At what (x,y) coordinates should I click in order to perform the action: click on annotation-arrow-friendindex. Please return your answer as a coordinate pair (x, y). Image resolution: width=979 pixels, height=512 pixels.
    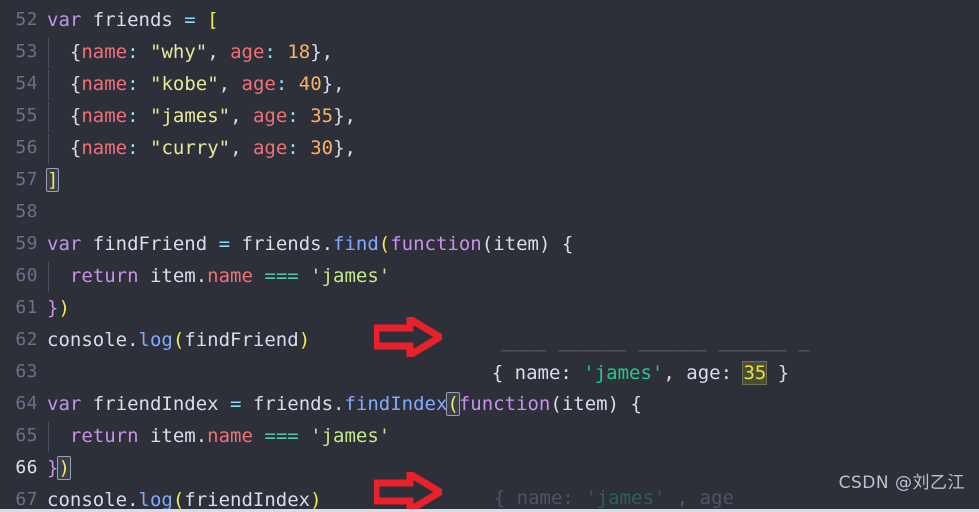
    Looking at the image, I should click on (408, 492).